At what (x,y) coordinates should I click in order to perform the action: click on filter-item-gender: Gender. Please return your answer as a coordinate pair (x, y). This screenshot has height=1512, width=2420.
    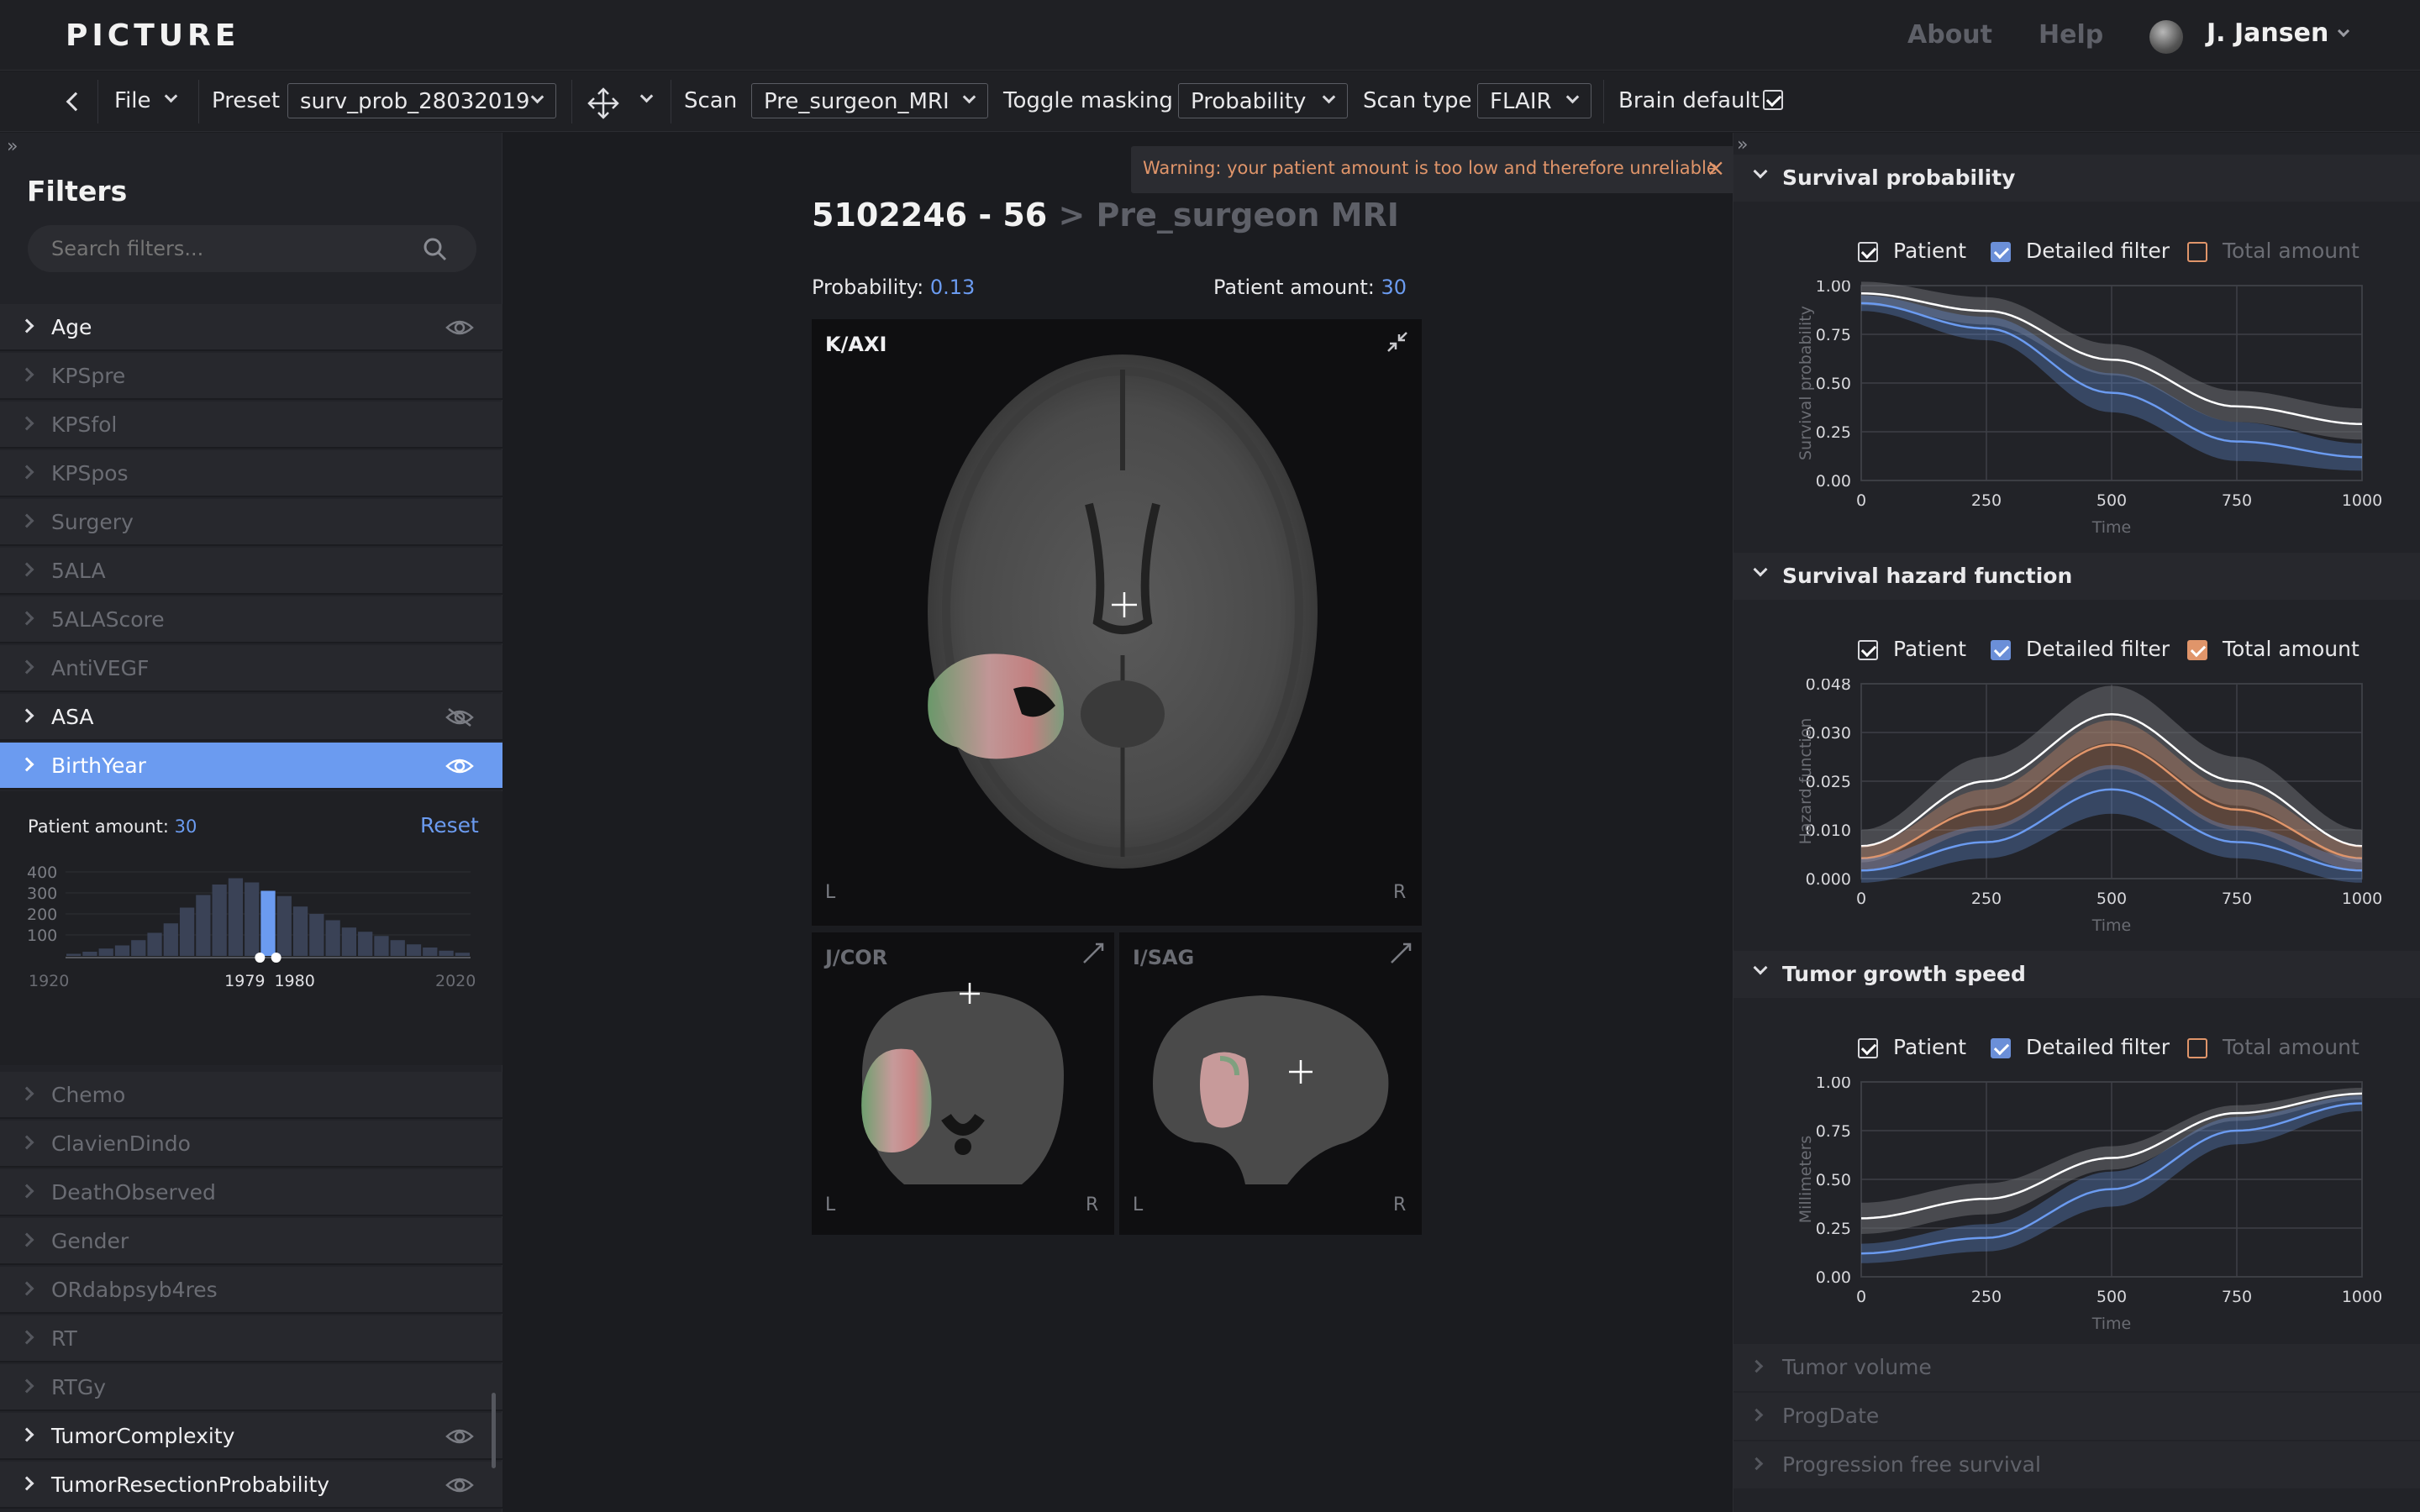
    Looking at the image, I should click on (251, 1241).